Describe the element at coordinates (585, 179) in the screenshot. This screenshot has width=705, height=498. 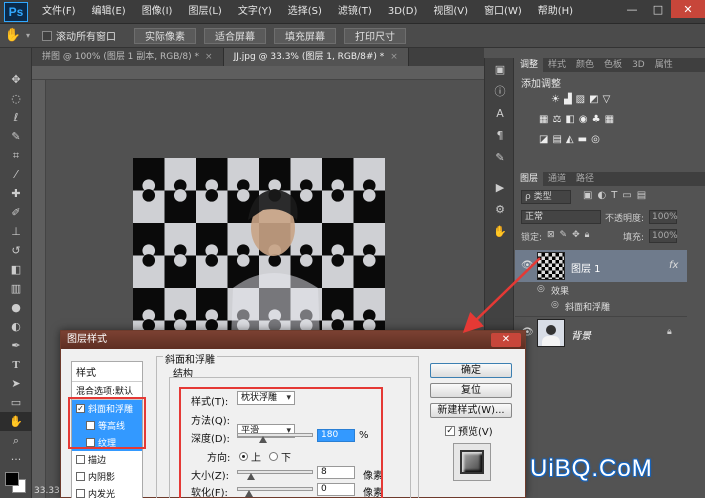
I see `tab-layers_panel-2: 路径` at that location.